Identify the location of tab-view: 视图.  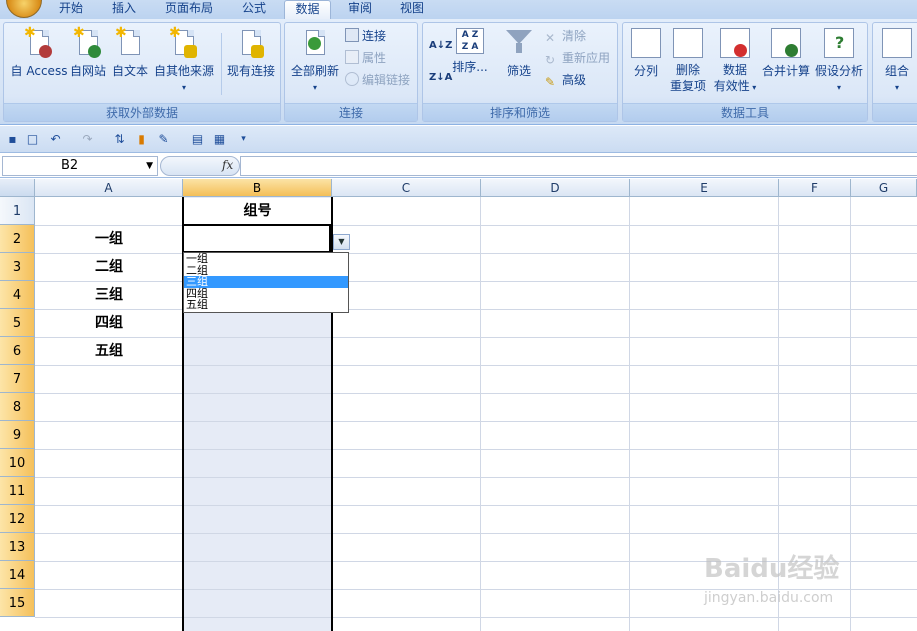
(412, 9).